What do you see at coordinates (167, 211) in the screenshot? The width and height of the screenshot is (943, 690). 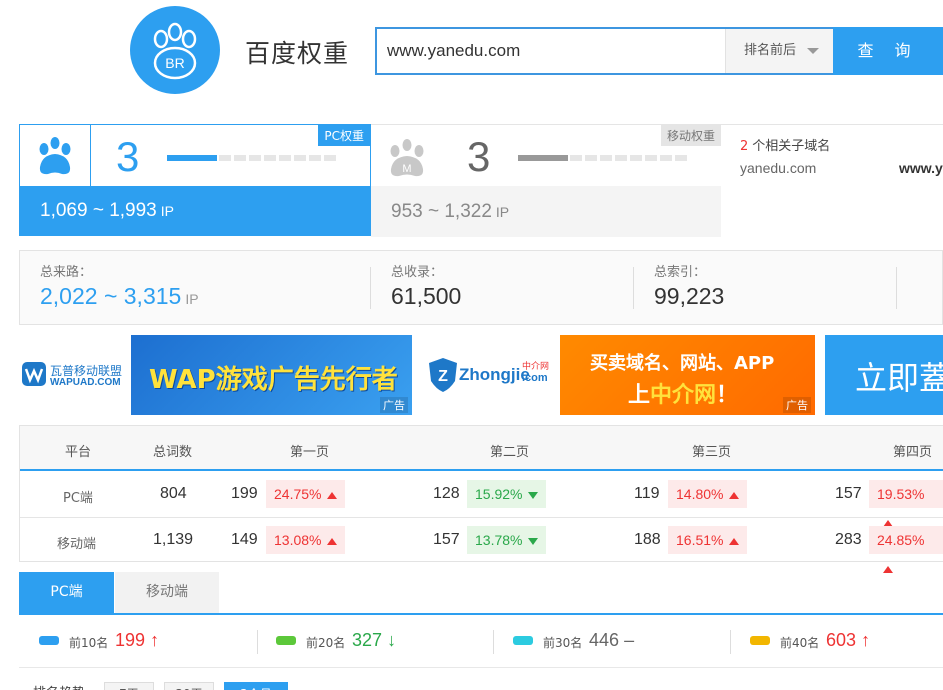 I see `pc-ip-unit: IP` at bounding box center [167, 211].